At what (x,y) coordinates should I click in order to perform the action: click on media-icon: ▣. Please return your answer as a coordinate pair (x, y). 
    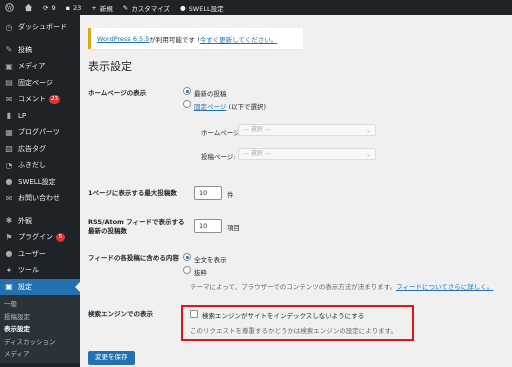
    Looking at the image, I should click on (9, 66).